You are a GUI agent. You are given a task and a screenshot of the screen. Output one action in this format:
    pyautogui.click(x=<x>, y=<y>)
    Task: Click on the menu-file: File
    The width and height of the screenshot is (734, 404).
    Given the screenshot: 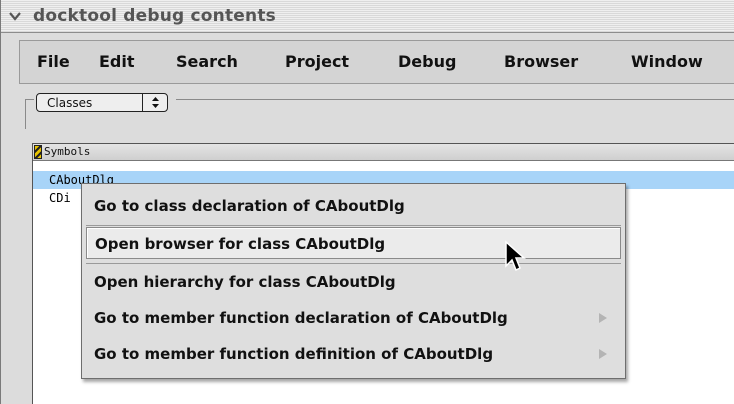 What is the action you would take?
    pyautogui.click(x=53, y=62)
    